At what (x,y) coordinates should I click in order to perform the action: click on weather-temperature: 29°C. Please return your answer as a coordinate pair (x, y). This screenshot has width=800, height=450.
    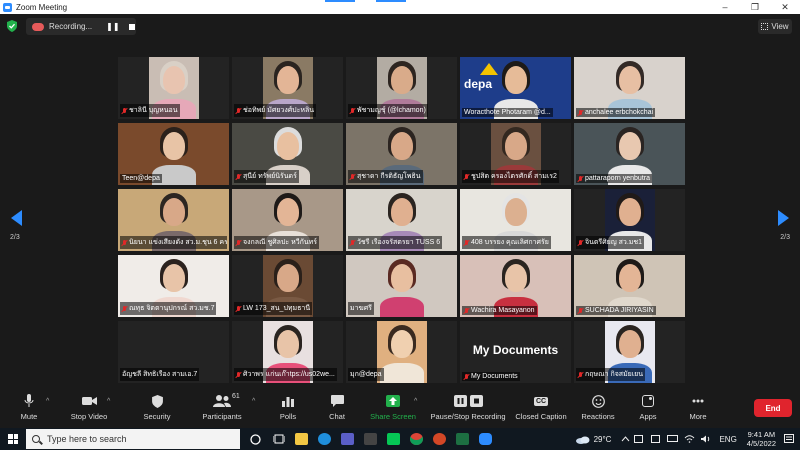
    Looking at the image, I should click on (603, 439).